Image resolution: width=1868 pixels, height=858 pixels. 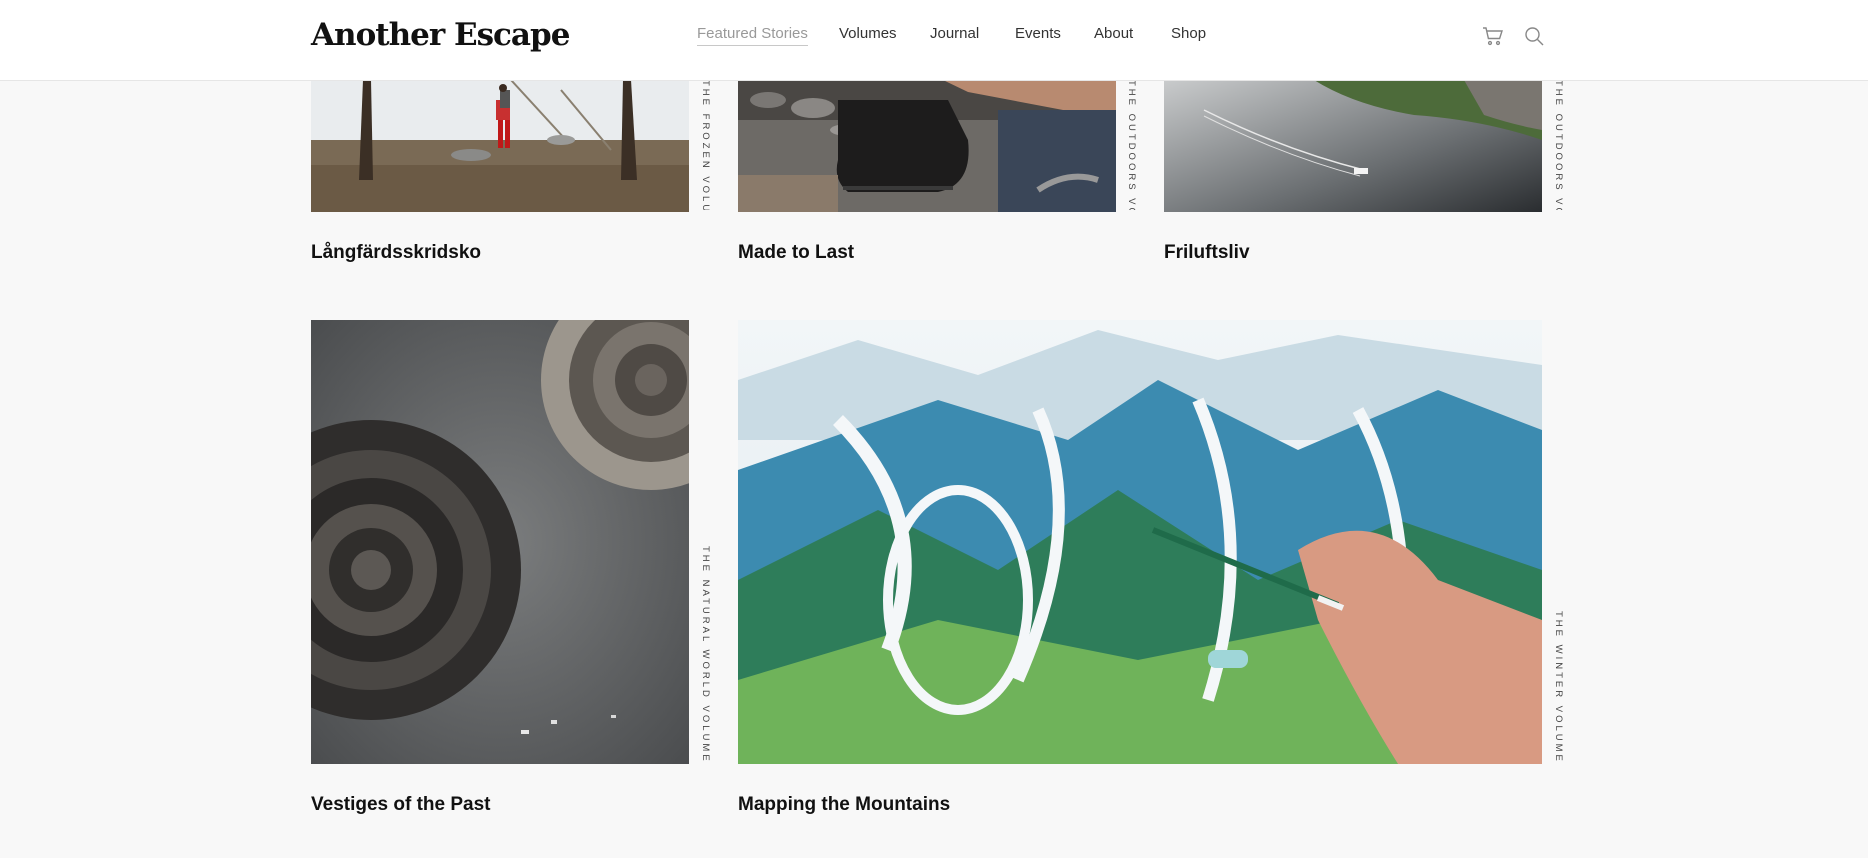 I want to click on site-logo: Another Escape, so click(x=440, y=35).